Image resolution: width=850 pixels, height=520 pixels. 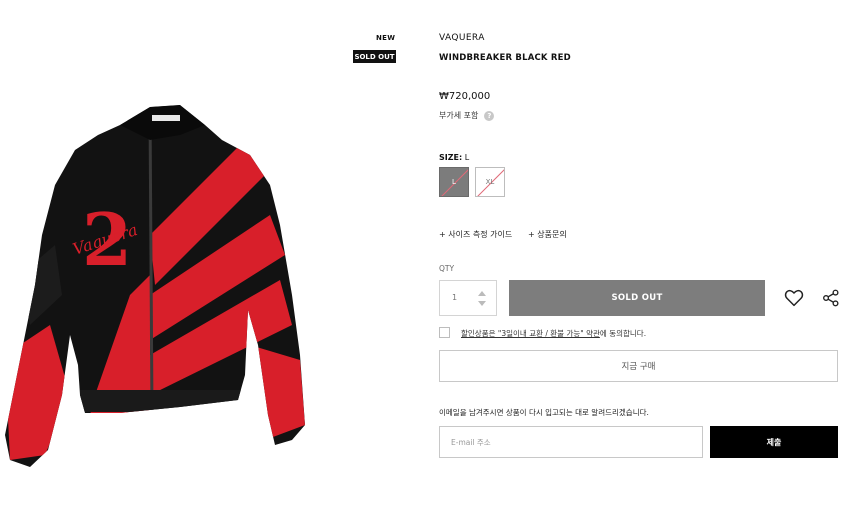 I want to click on terms-checkbox, so click(x=444, y=332).